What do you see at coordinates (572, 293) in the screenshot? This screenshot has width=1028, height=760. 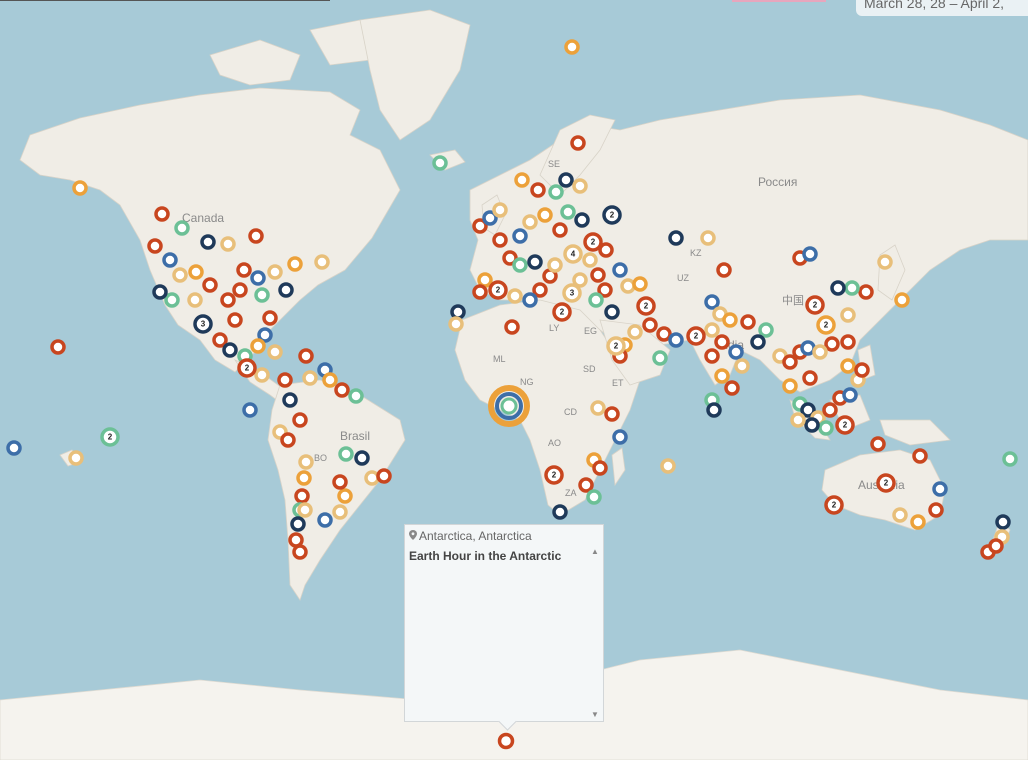 I see `cluster-marker: 3` at bounding box center [572, 293].